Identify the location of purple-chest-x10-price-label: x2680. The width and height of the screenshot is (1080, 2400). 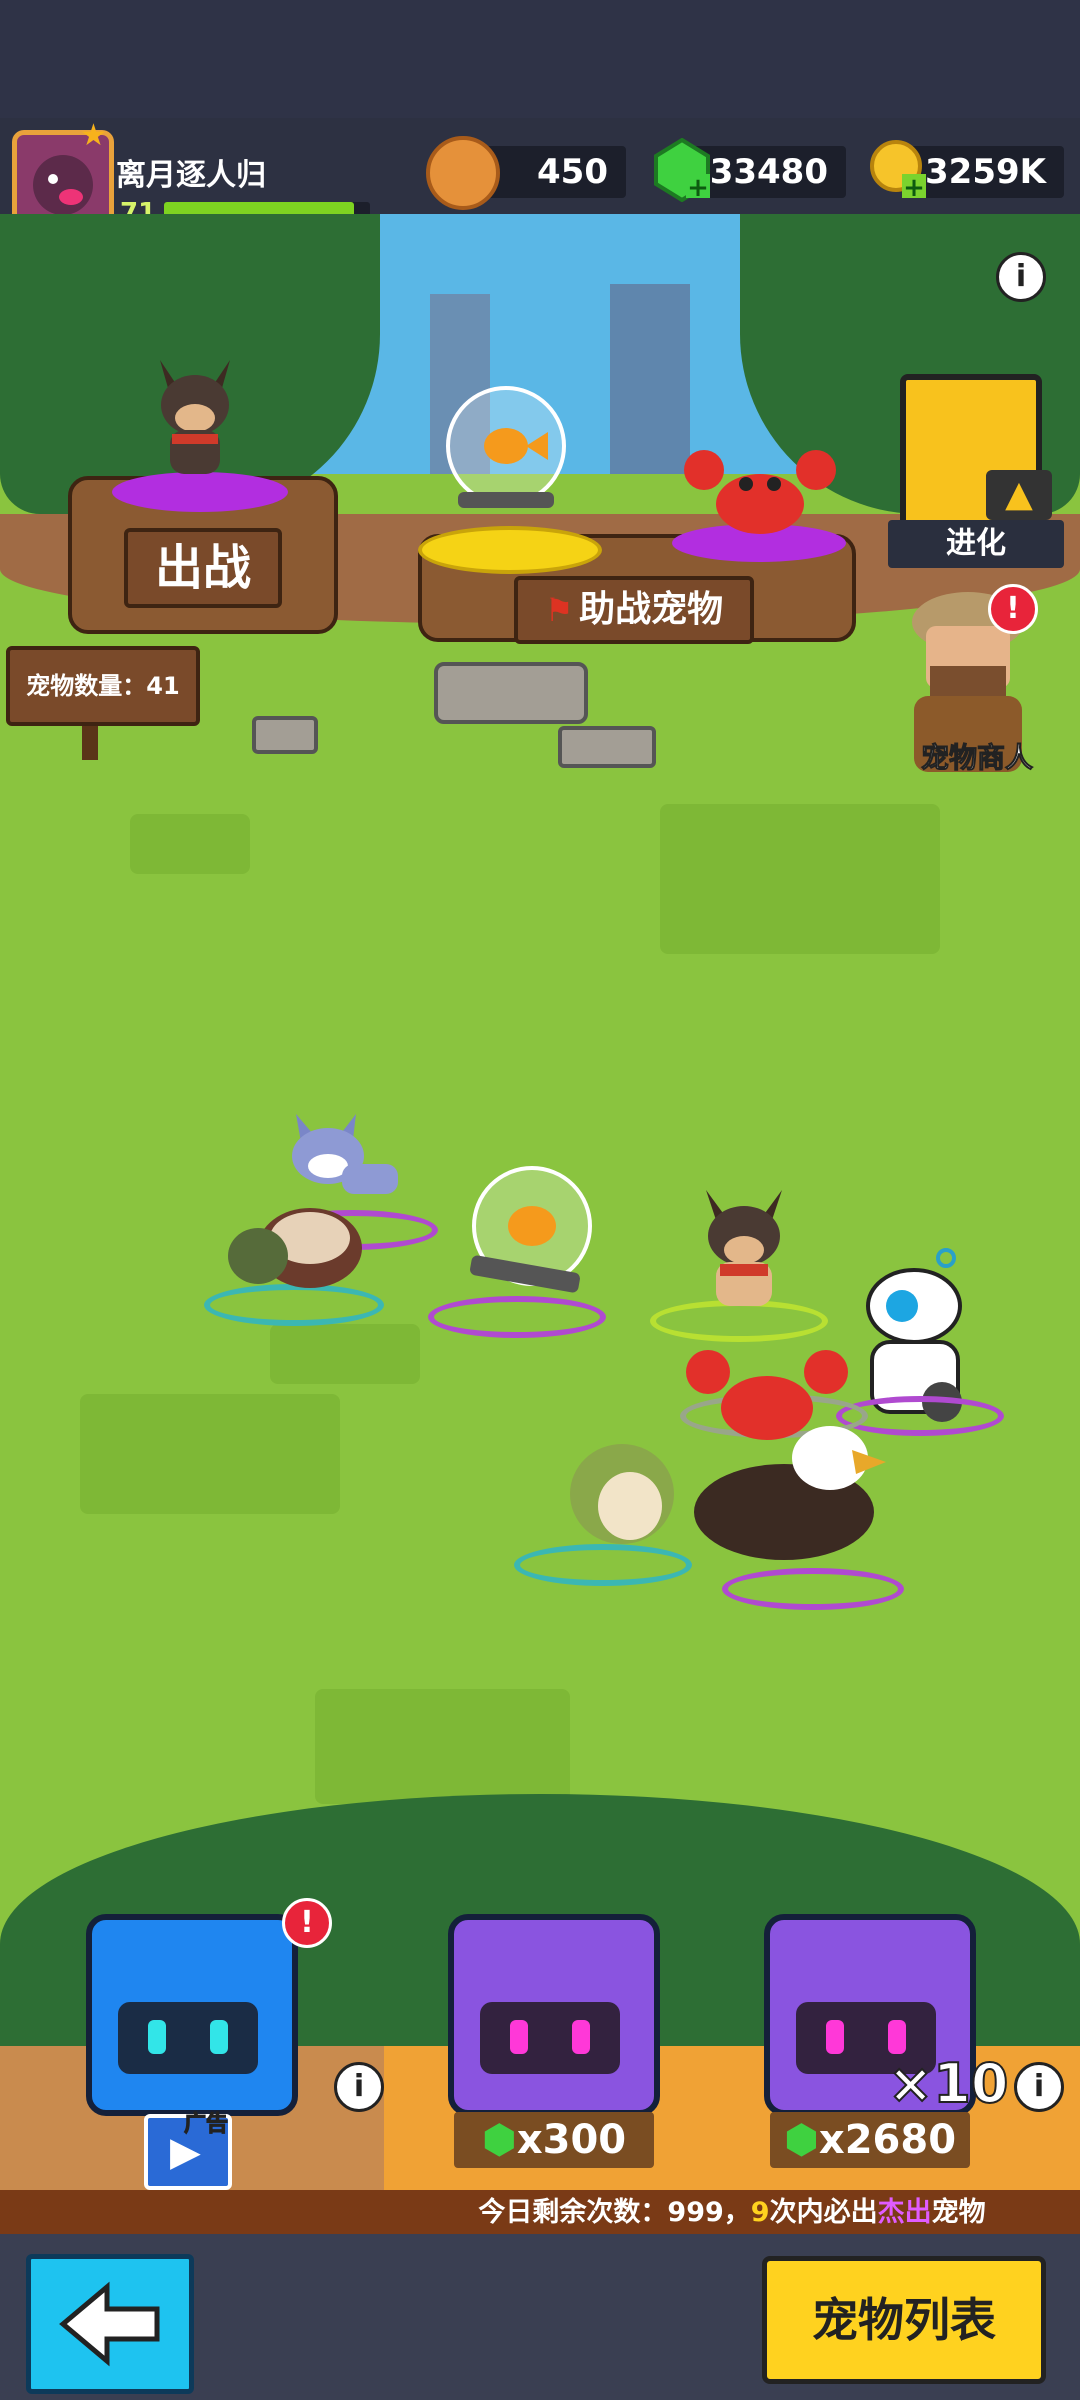
(887, 2140).